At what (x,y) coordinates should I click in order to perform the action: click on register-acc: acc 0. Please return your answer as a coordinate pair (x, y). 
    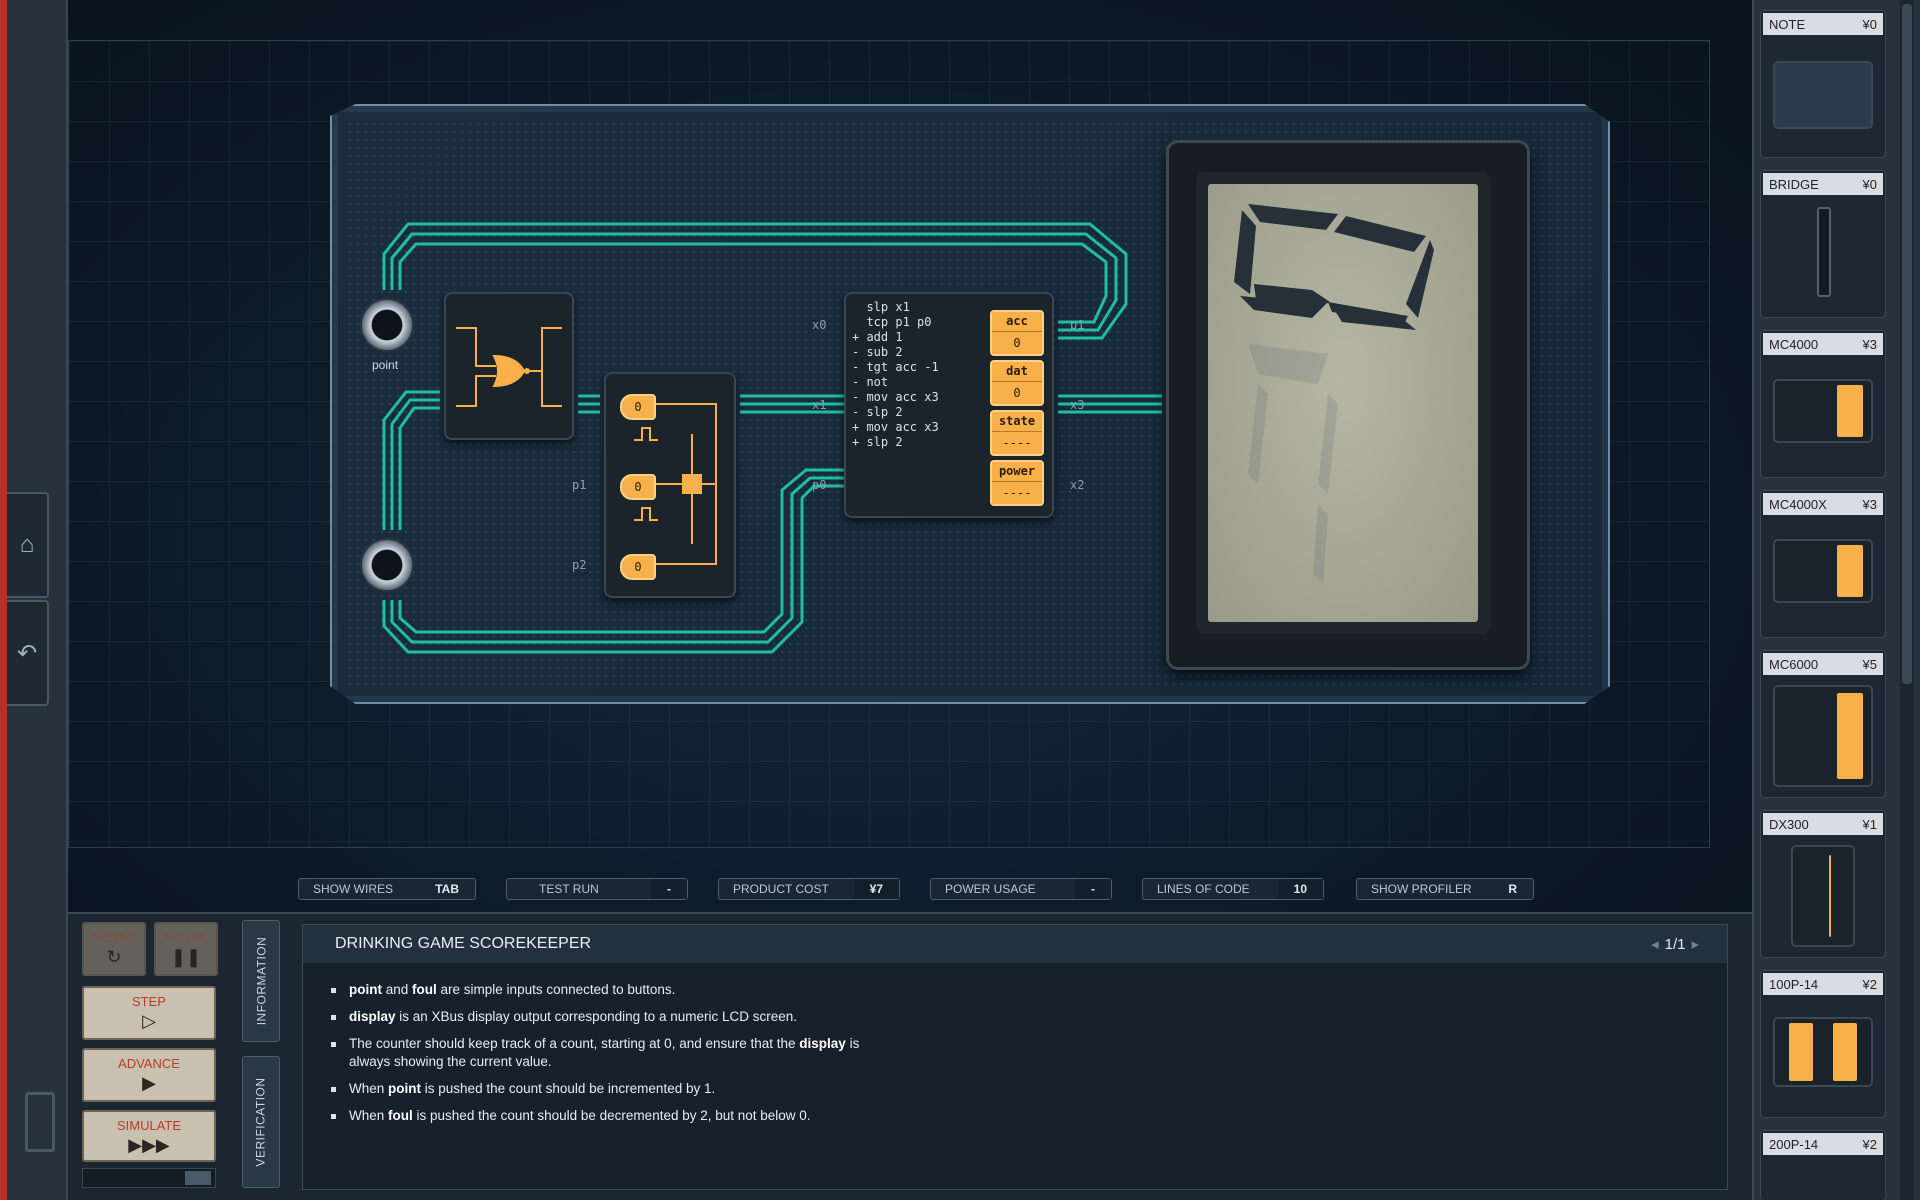
    Looking at the image, I should click on (1017, 333).